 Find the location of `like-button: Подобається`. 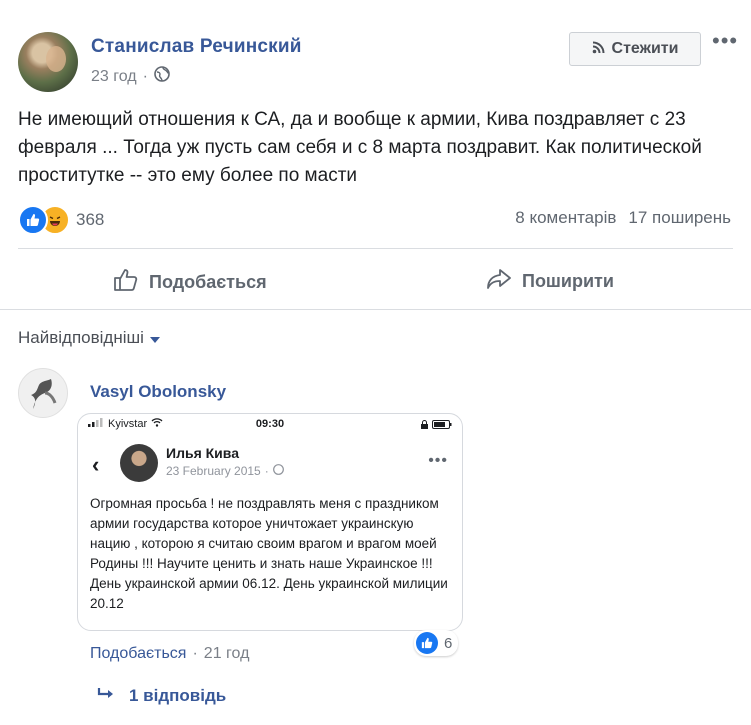

like-button: Подобається is located at coordinates (190, 282).